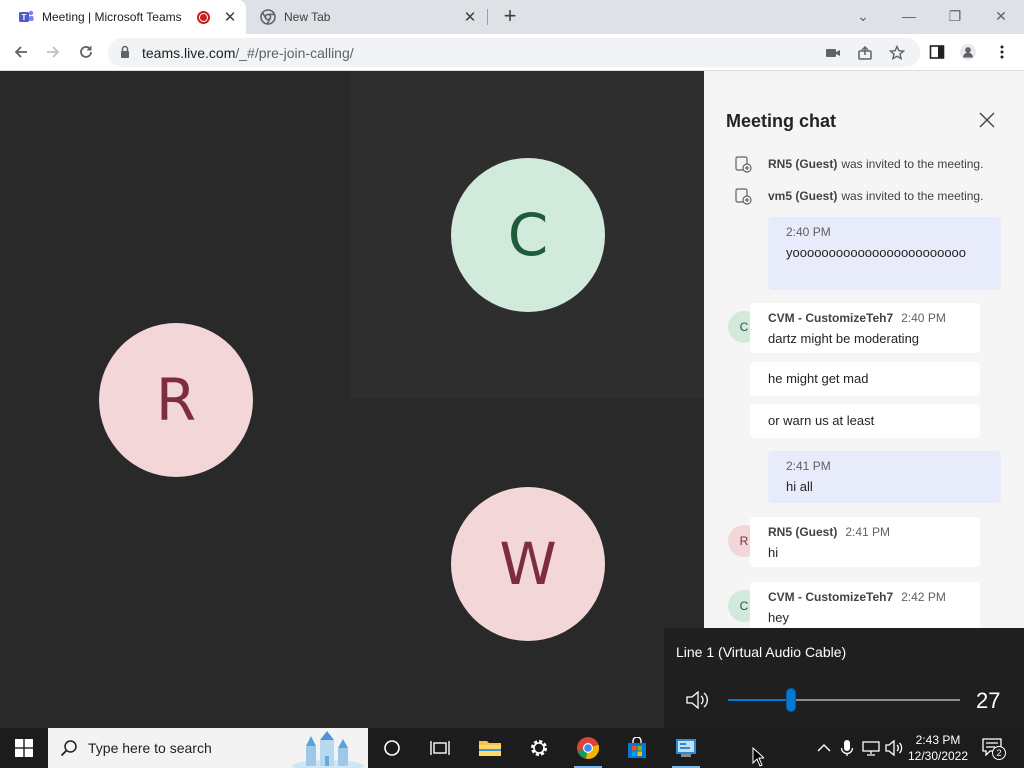 This screenshot has height=768, width=1024. I want to click on network-icon, so click(871, 748).